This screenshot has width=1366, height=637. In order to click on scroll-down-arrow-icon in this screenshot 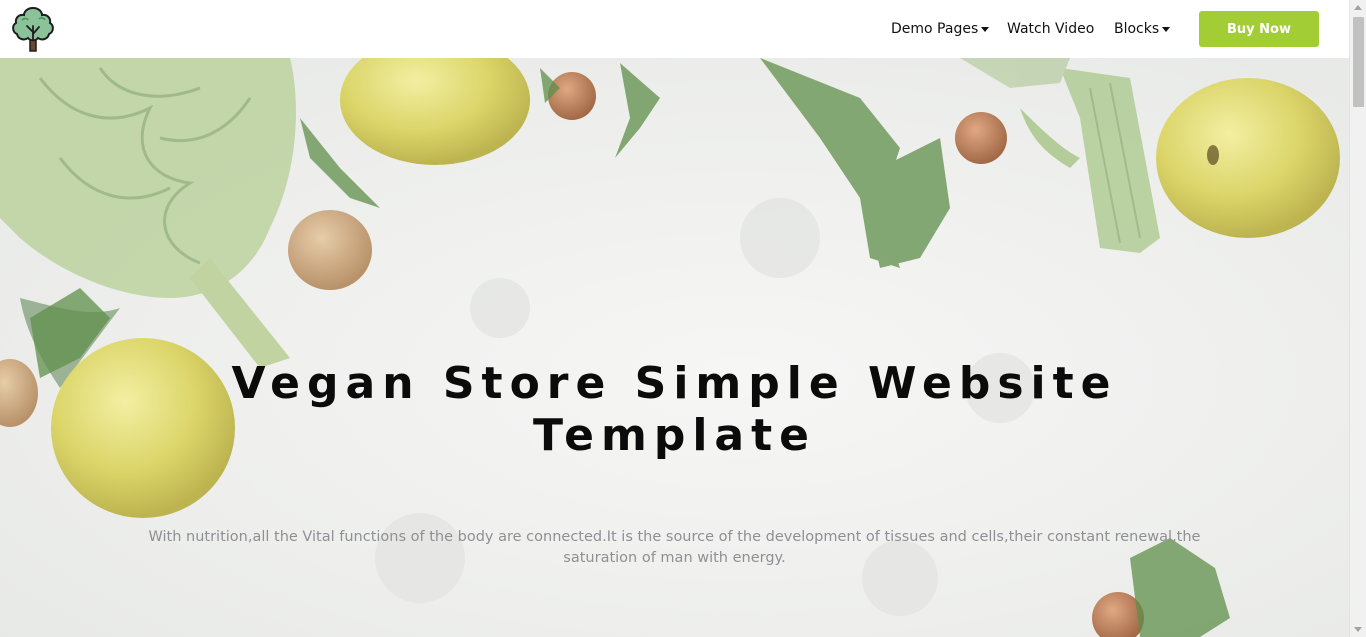, I will do `click(1358, 629)`.